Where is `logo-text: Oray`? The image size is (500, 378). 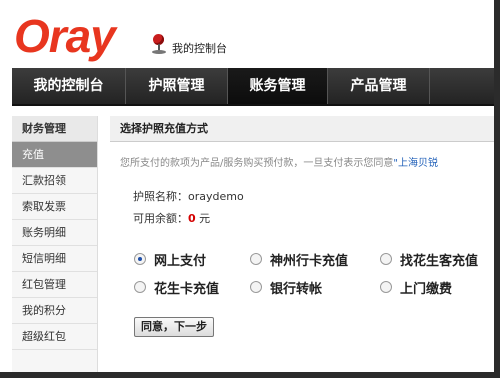
logo-text: Oray is located at coordinates (65, 36).